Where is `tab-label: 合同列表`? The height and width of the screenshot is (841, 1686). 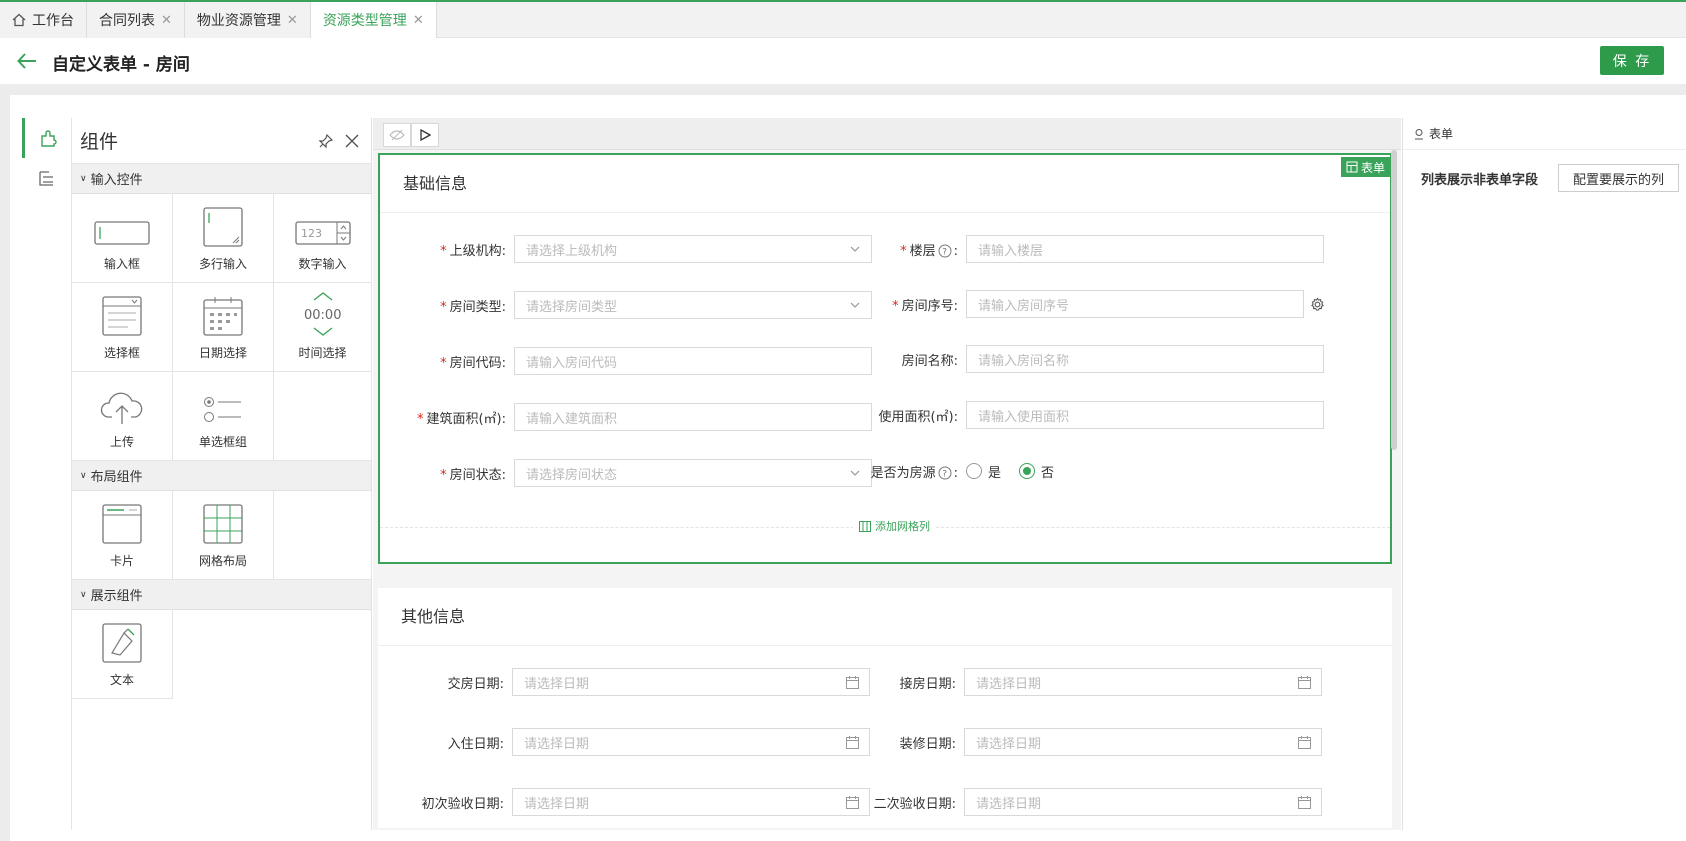 tab-label: 合同列表 is located at coordinates (127, 21).